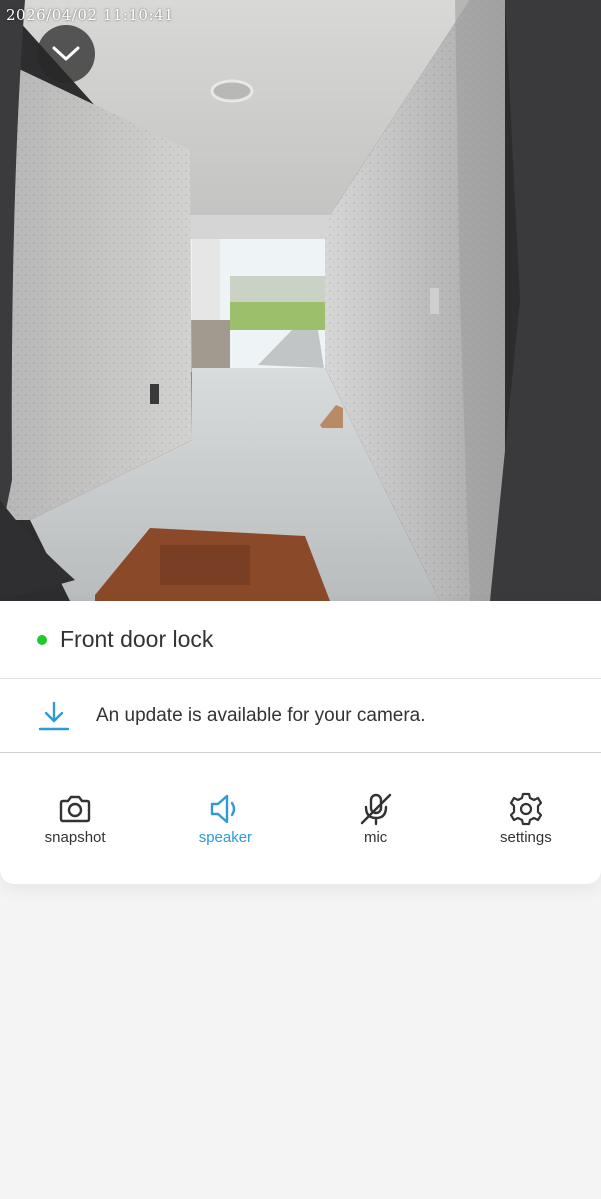  I want to click on chevron-down-icon, so click(66, 53).